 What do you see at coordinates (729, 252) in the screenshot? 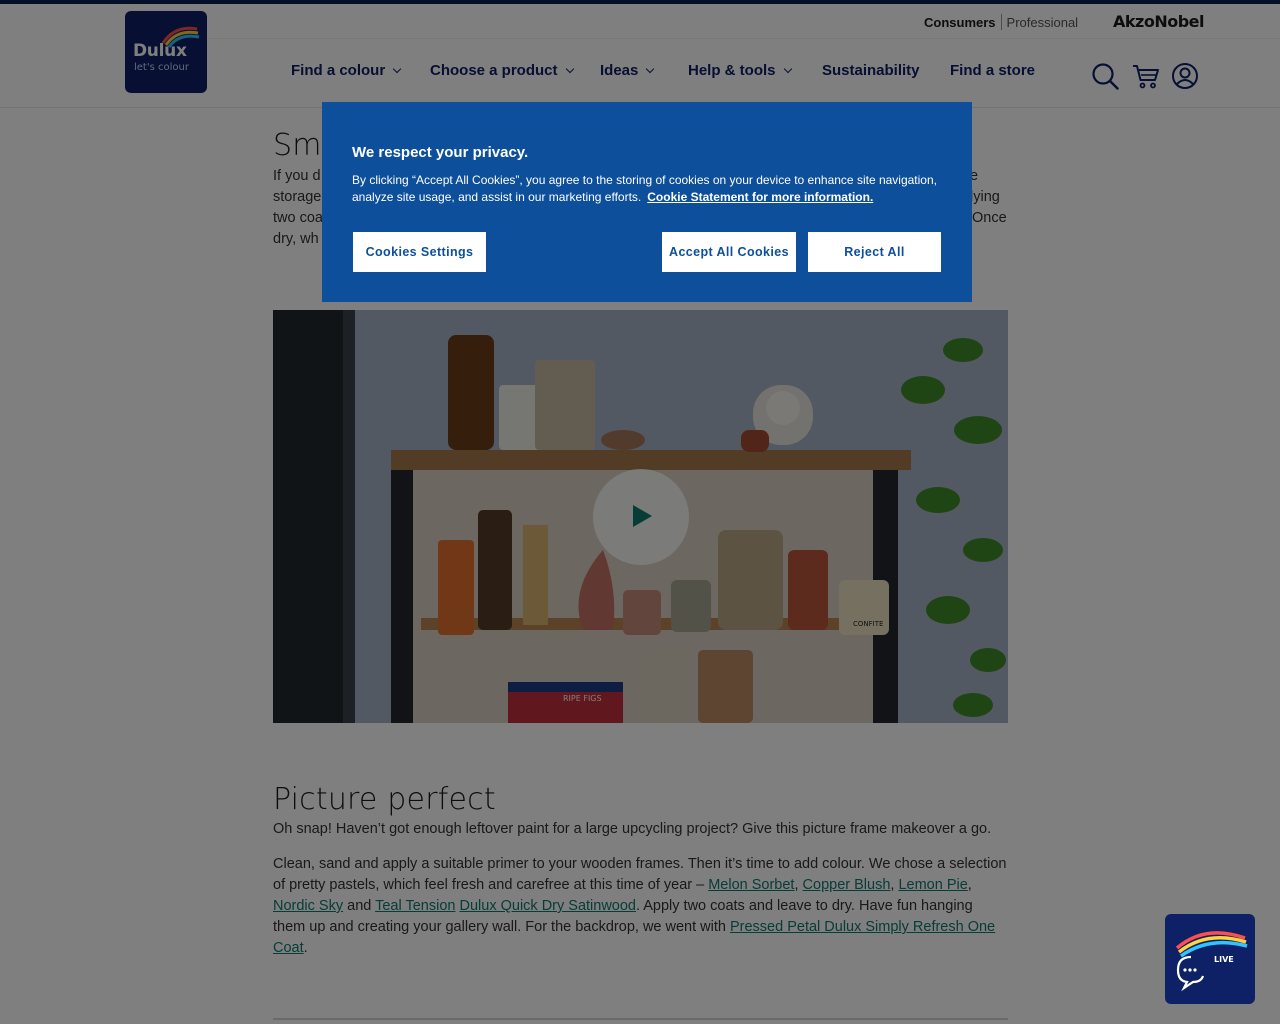
I see `accept-all-cookies-button: Accept All Cookies` at bounding box center [729, 252].